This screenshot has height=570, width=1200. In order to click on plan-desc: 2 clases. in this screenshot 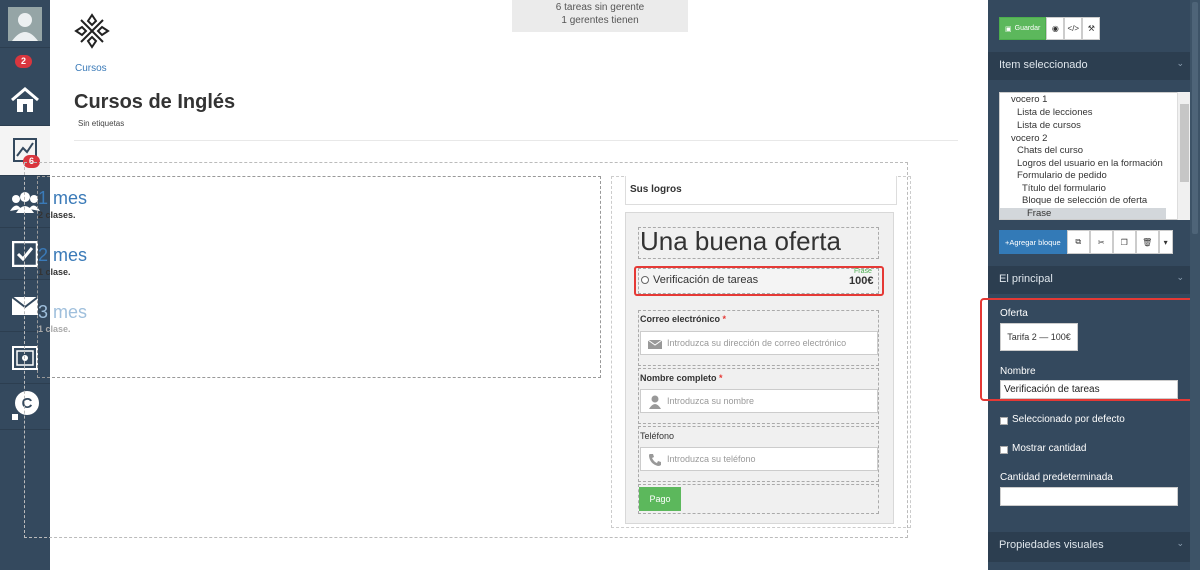, I will do `click(57, 215)`.